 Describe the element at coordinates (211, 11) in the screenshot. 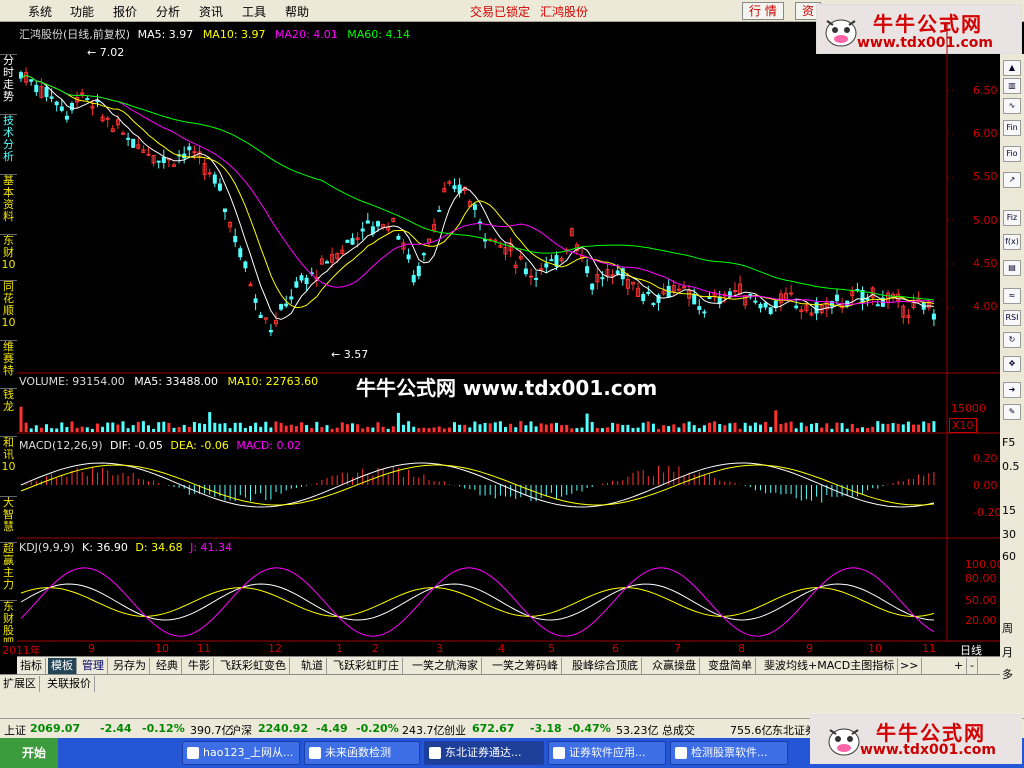

I see `menu-news: 资讯` at that location.